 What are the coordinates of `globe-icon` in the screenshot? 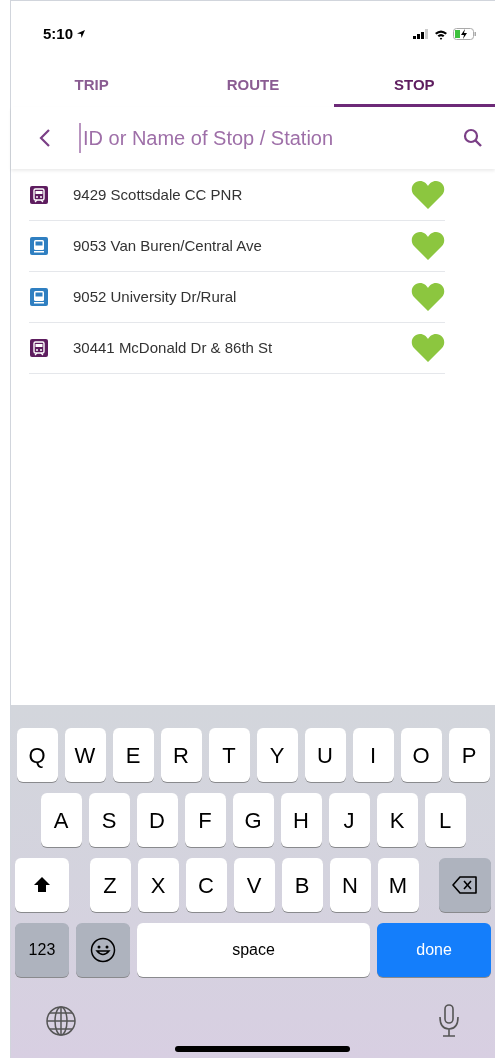 It's located at (61, 1021).